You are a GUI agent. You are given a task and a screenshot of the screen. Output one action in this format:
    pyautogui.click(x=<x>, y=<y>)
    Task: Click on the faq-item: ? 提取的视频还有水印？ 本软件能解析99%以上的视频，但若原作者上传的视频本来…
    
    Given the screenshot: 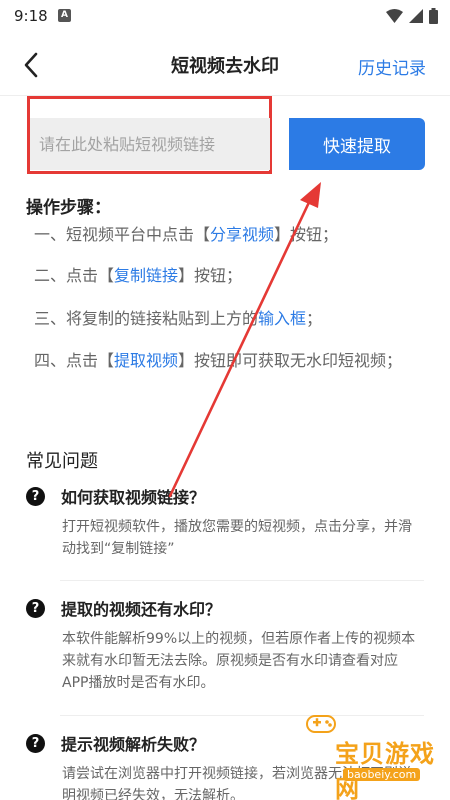 What is the action you would take?
    pyautogui.click(x=225, y=645)
    